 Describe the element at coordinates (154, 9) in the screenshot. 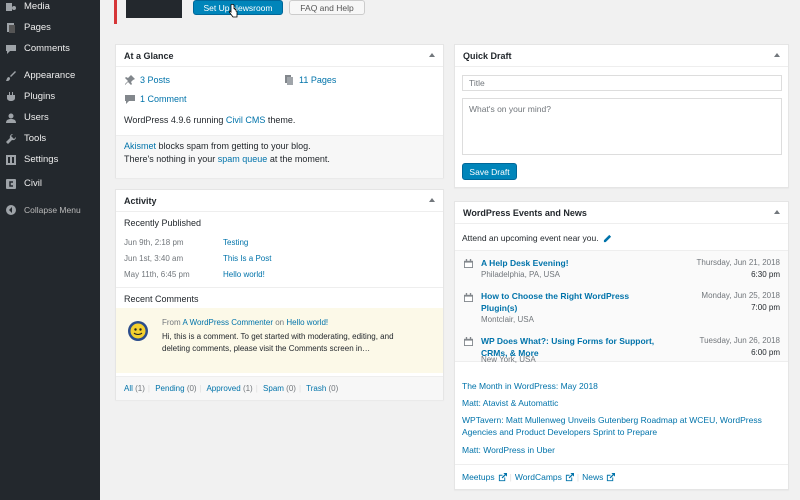

I see `newsroom-banner-image` at that location.